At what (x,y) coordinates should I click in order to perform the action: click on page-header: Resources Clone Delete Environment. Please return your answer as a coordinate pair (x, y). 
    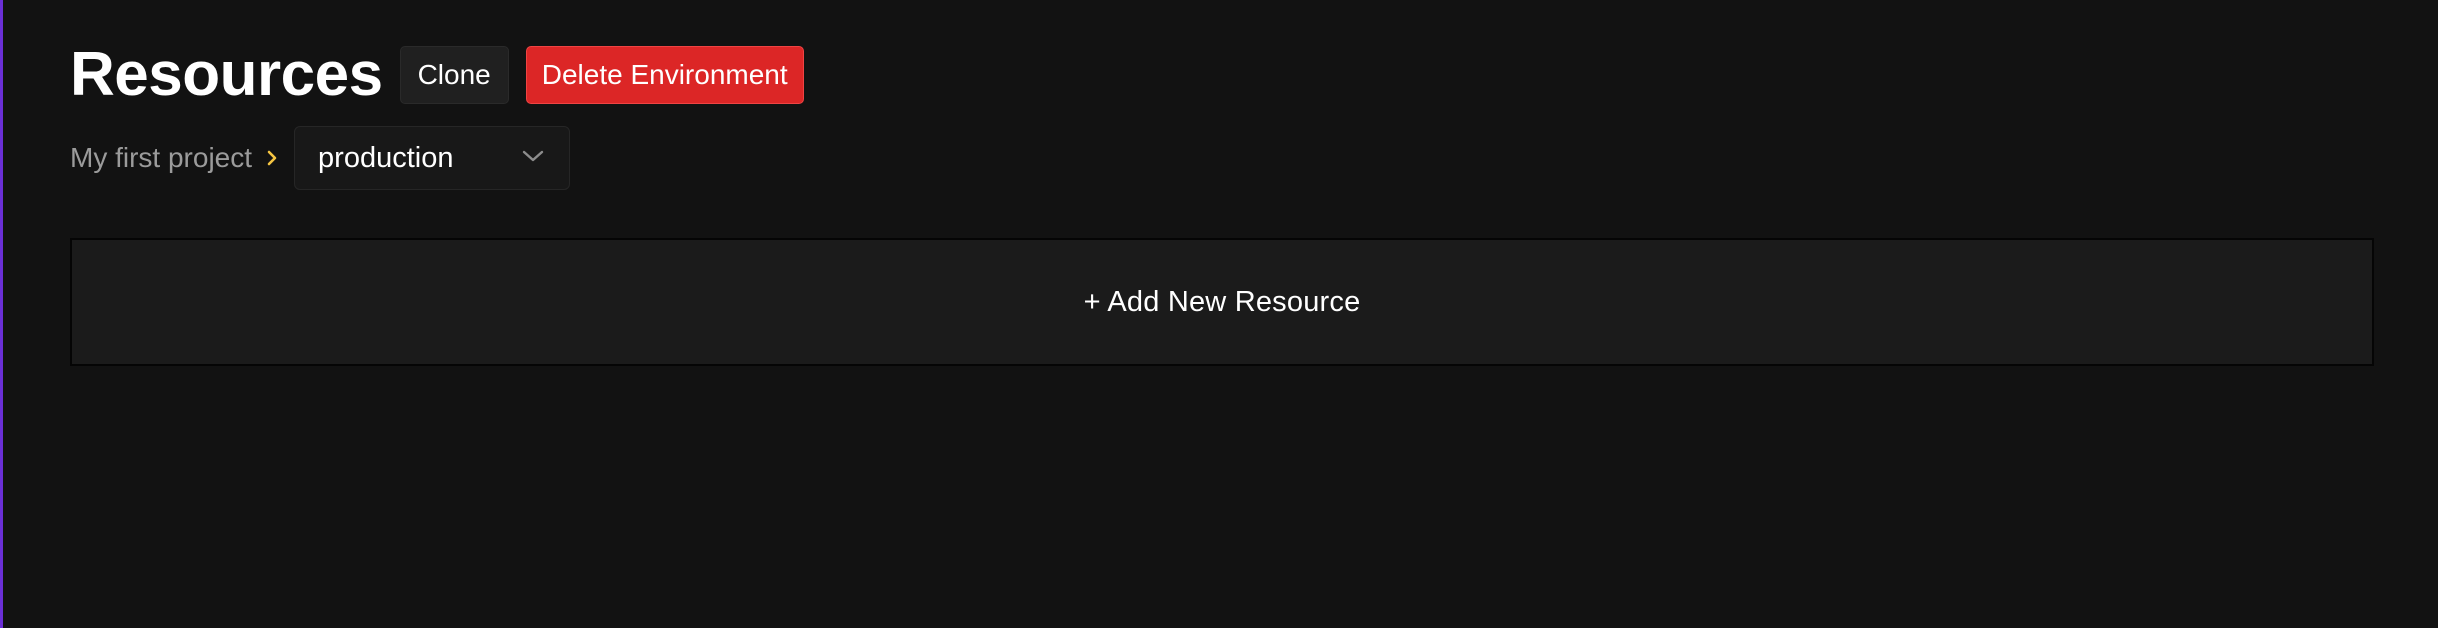
    Looking at the image, I should click on (437, 75).